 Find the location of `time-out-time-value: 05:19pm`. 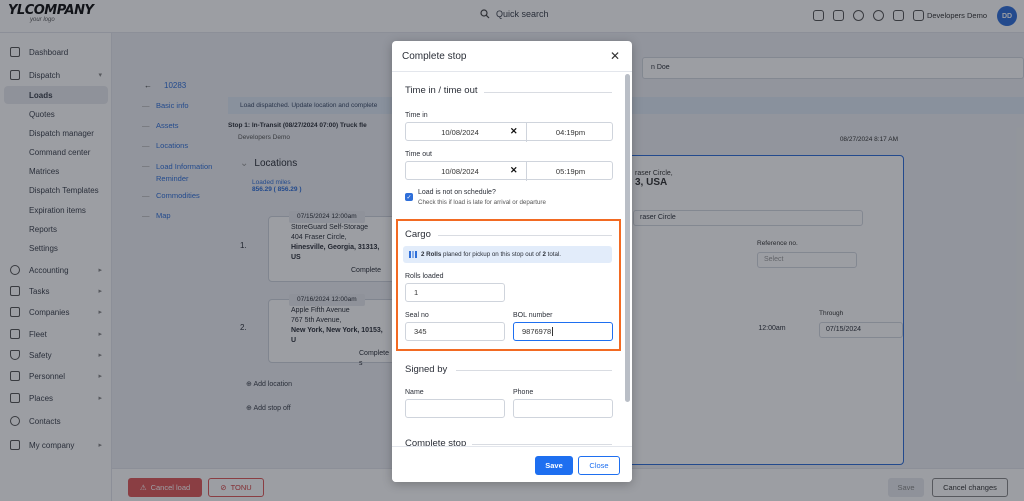

time-out-time-value: 05:19pm is located at coordinates (570, 171).